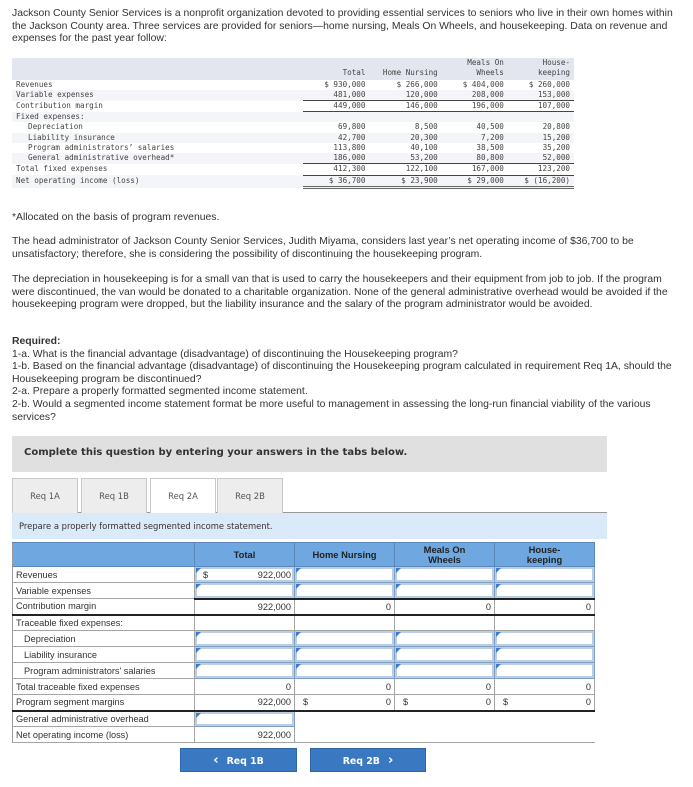 The width and height of the screenshot is (693, 787). I want to click on input-liability-housekeeping, so click(544, 654).